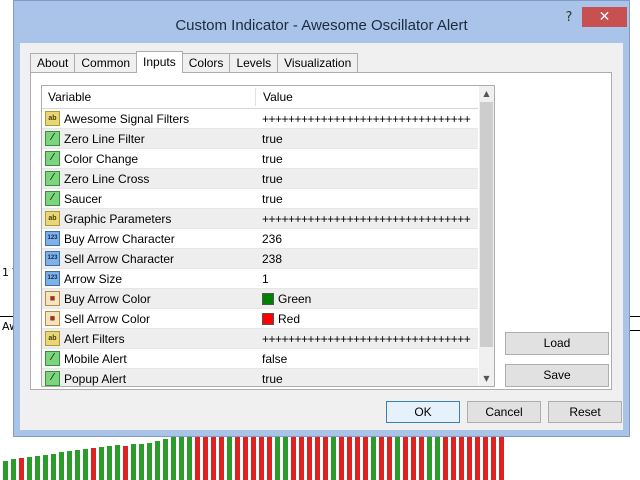 The width and height of the screenshot is (640, 480). Describe the element at coordinates (260, 199) in the screenshot. I see `table-row: ⁄ Saucer true` at that location.